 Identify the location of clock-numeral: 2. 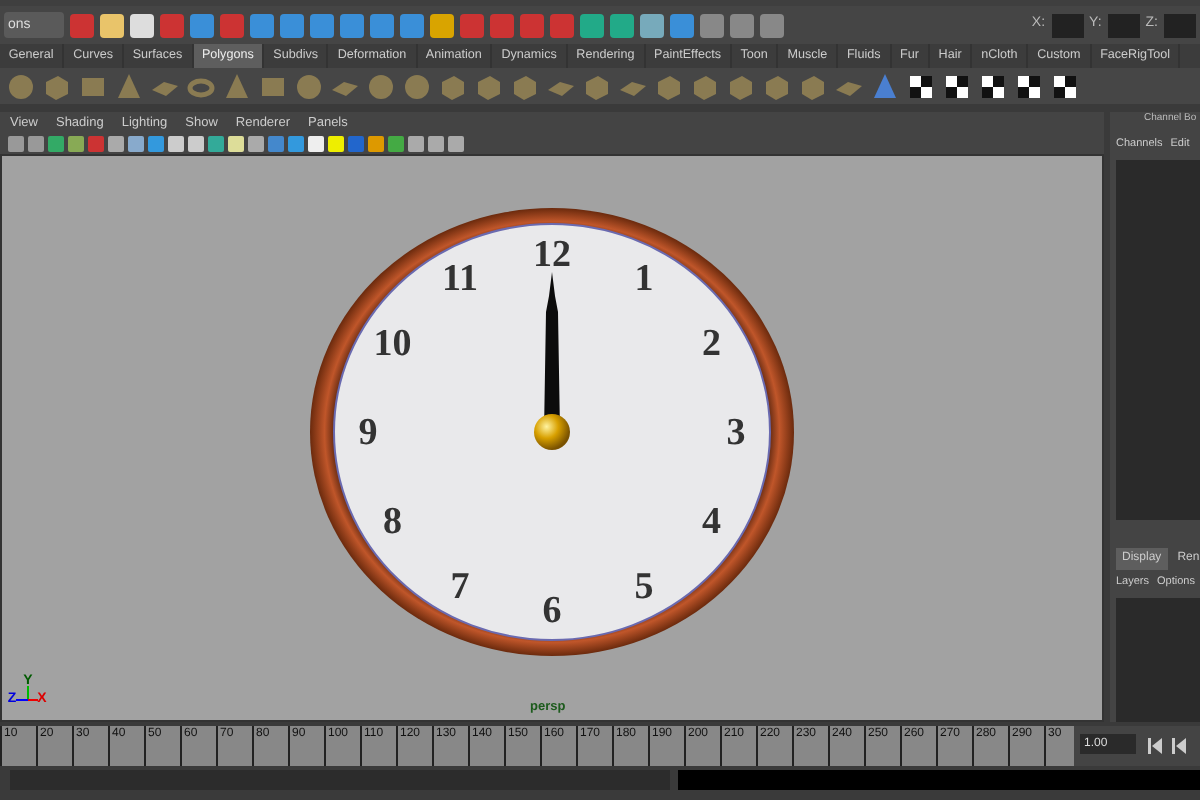
(711, 344).